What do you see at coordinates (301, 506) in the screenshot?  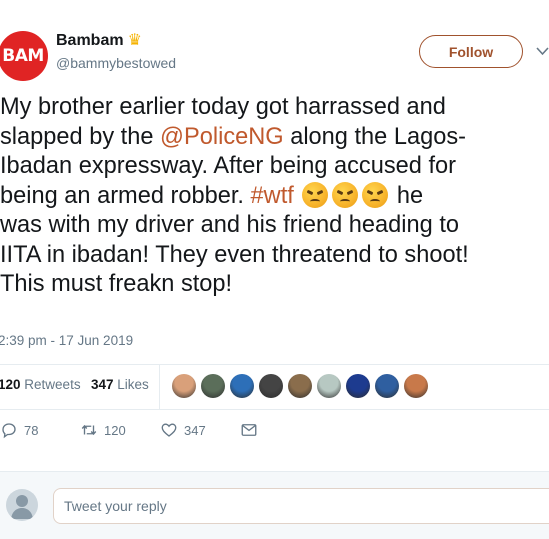 I see `reply-input` at bounding box center [301, 506].